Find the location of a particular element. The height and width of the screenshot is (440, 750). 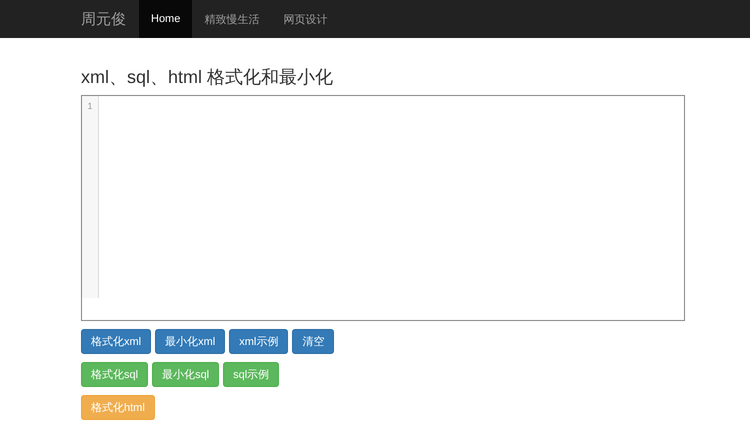

action-button: xml示例 is located at coordinates (258, 341).